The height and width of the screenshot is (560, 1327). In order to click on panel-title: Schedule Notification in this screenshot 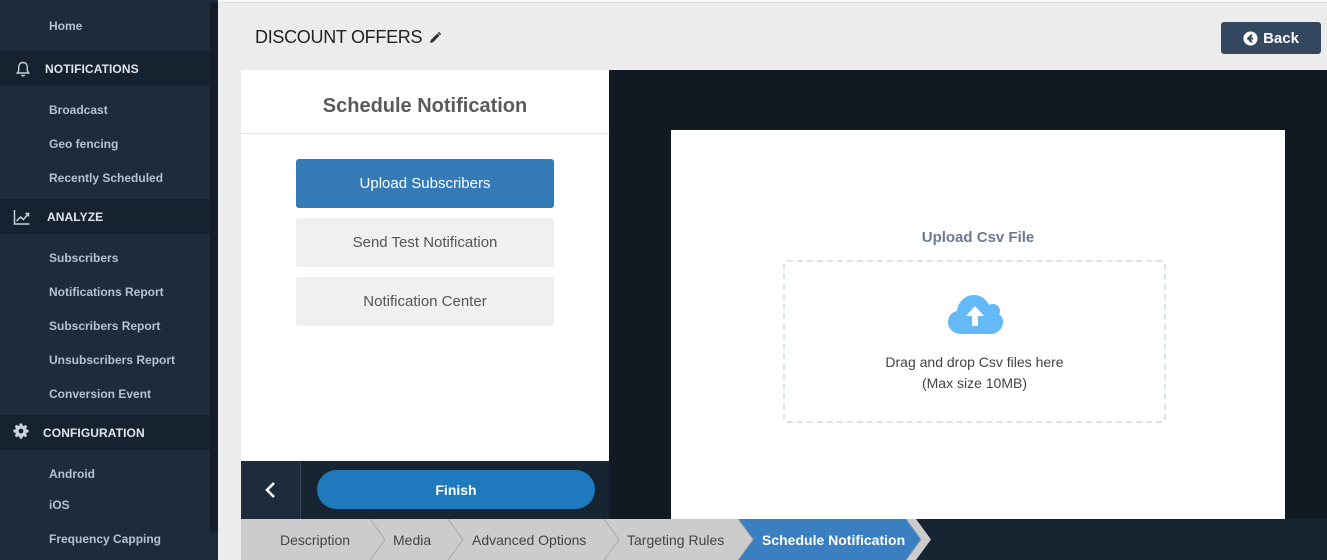, I will do `click(425, 106)`.